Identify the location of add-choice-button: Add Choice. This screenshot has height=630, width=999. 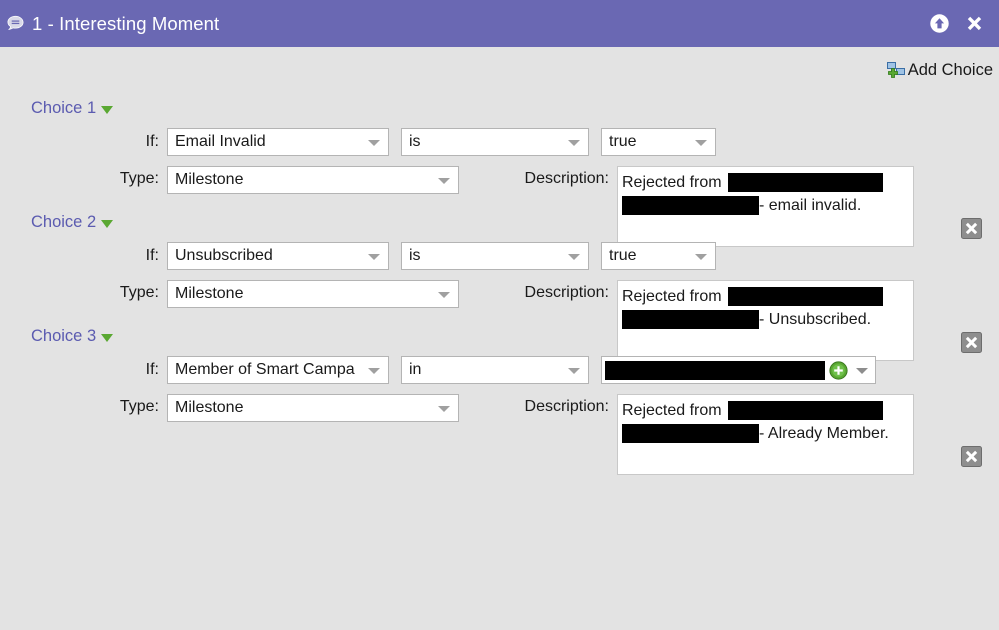
(939, 70).